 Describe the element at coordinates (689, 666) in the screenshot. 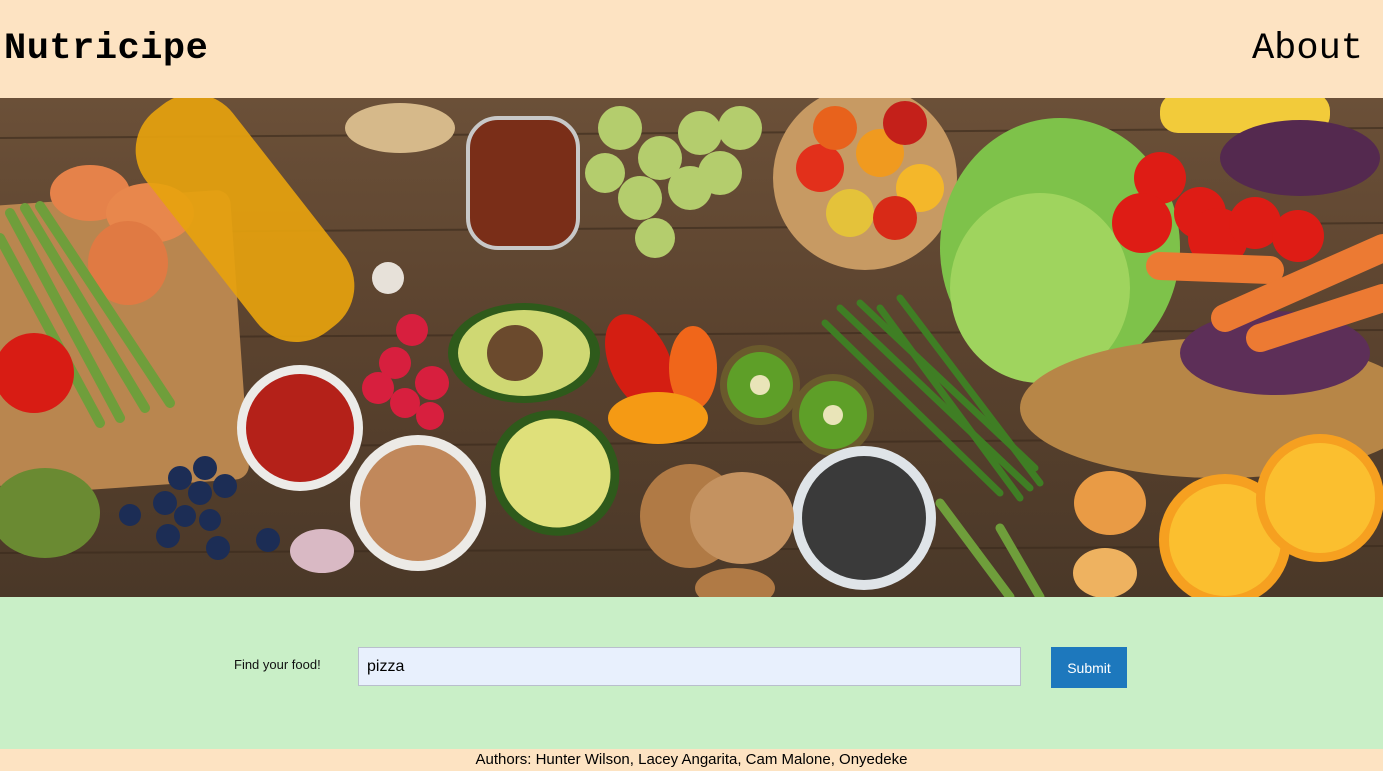

I see `food-search-input` at that location.